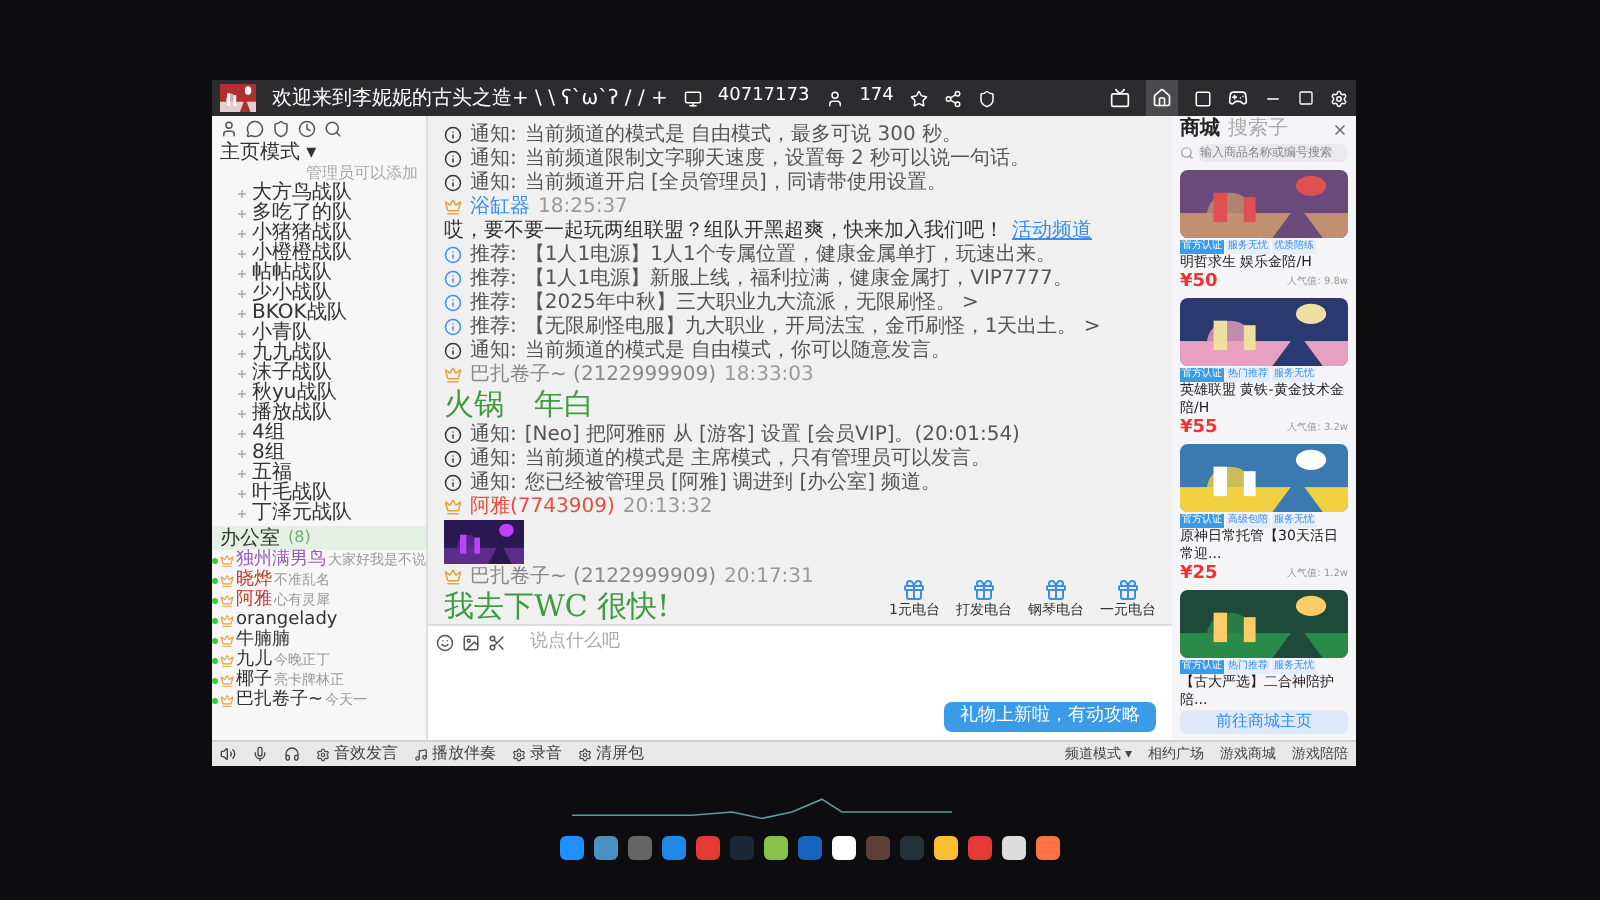  I want to click on channel-group: 办公室 (8), so click(319, 538).